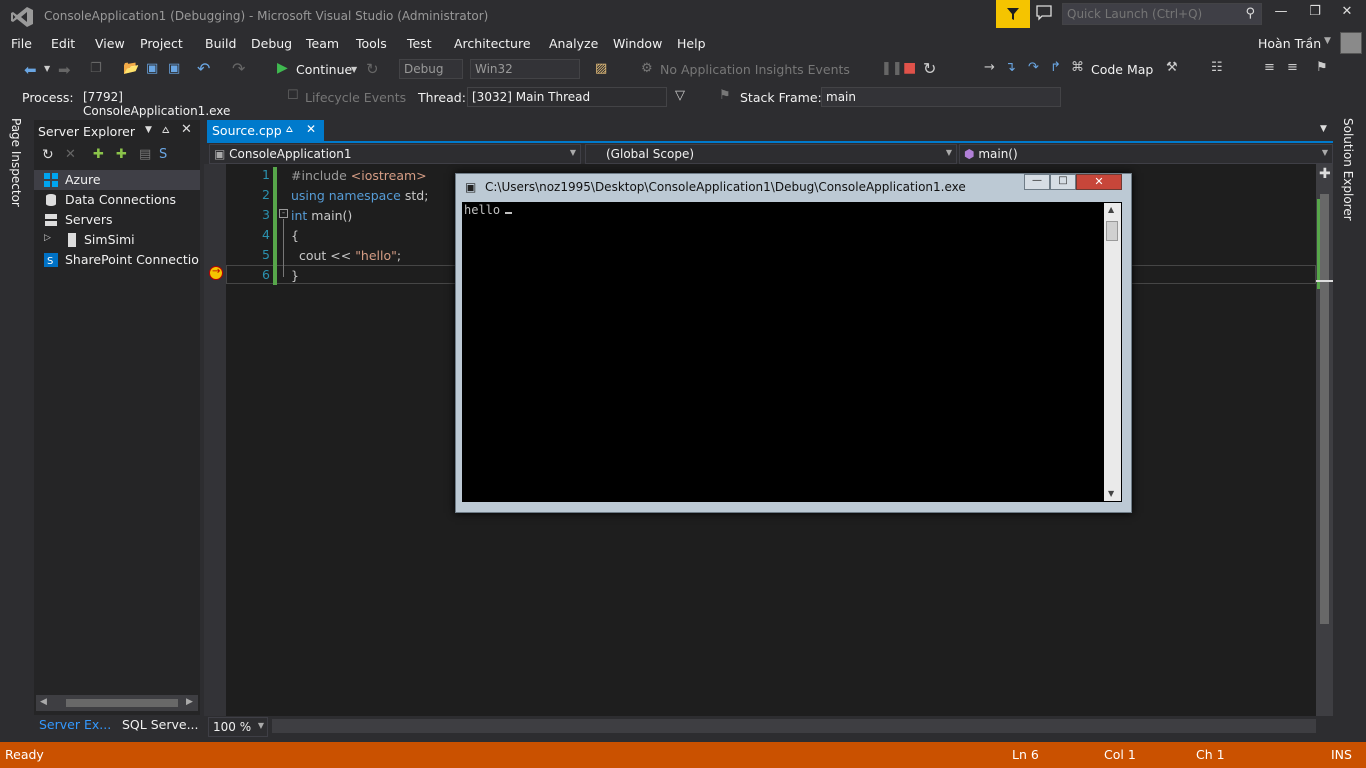 The width and height of the screenshot is (1366, 768). I want to click on scope-dropdown: (Global Scope) ▼, so click(771, 154).